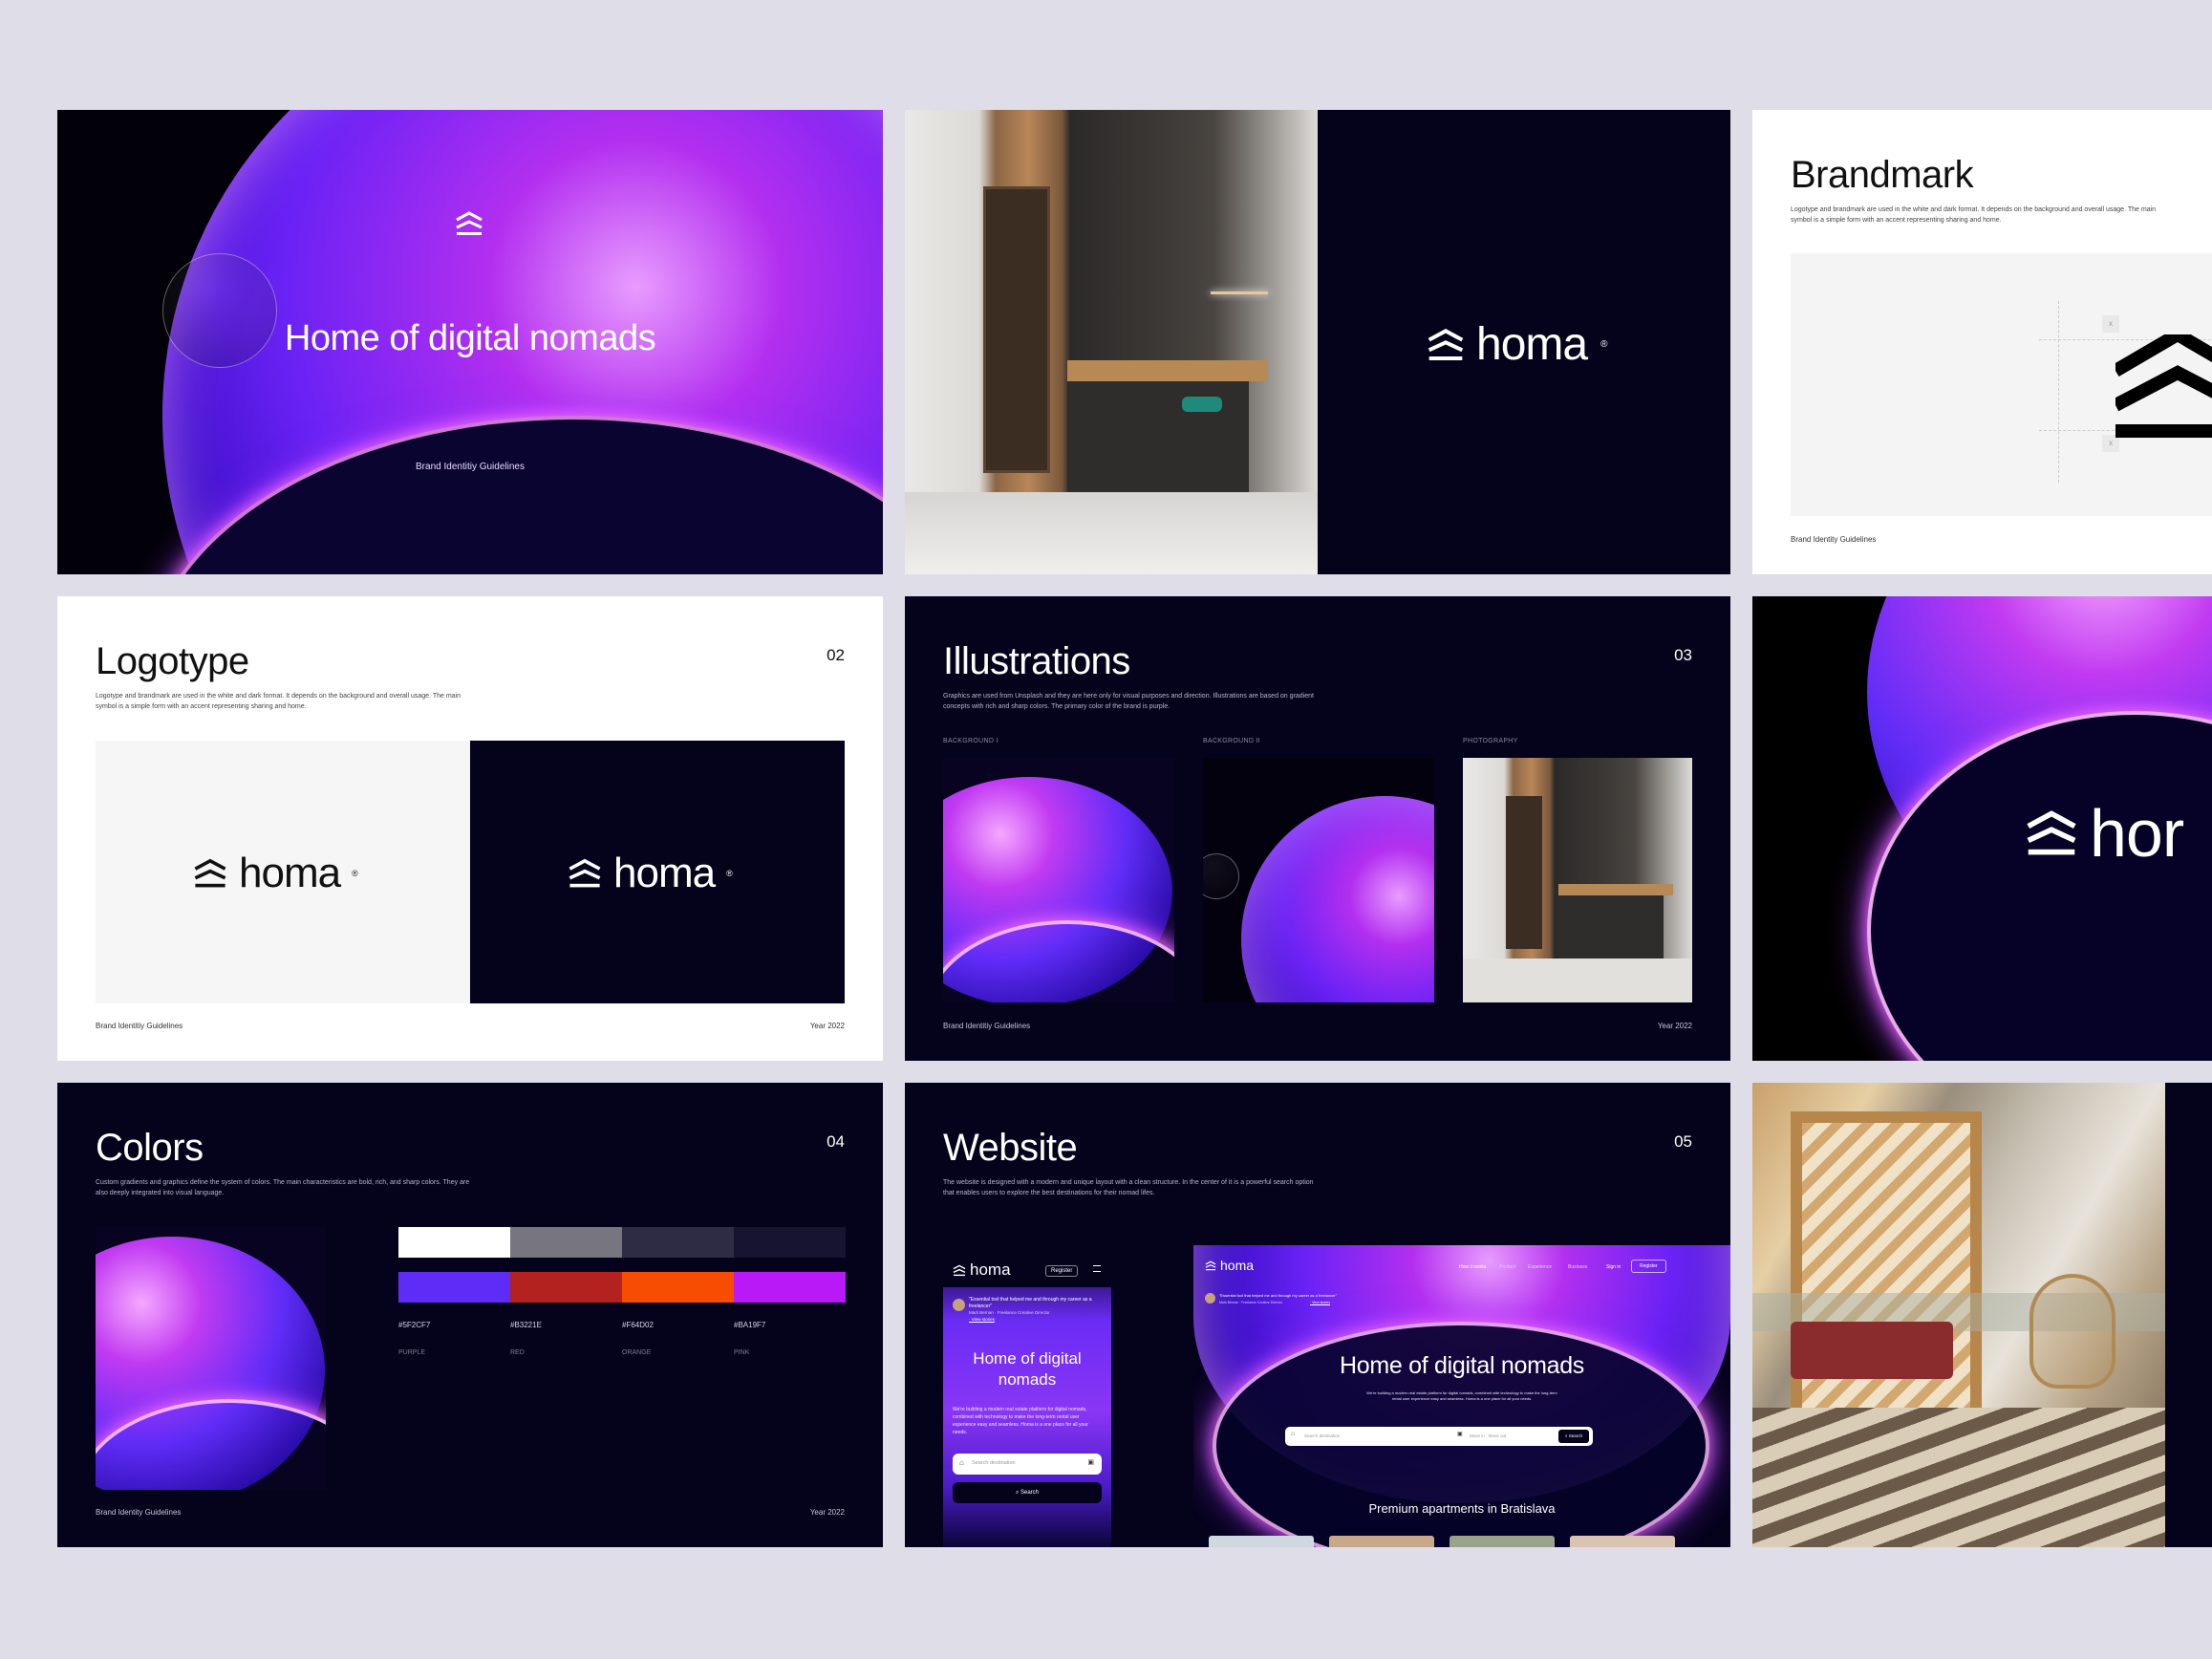  I want to click on slide-interior-photo, so click(1982, 1315).